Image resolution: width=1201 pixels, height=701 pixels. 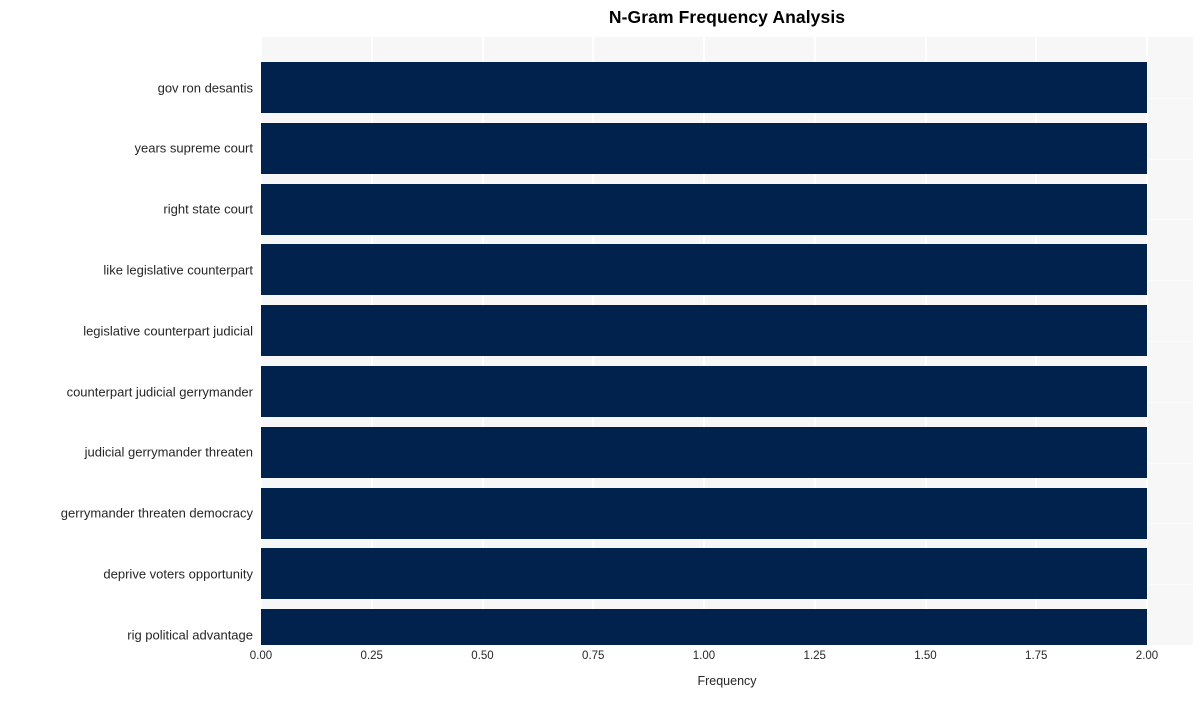 What do you see at coordinates (704, 656) in the screenshot?
I see `x-axis-tick-label: 1.00` at bounding box center [704, 656].